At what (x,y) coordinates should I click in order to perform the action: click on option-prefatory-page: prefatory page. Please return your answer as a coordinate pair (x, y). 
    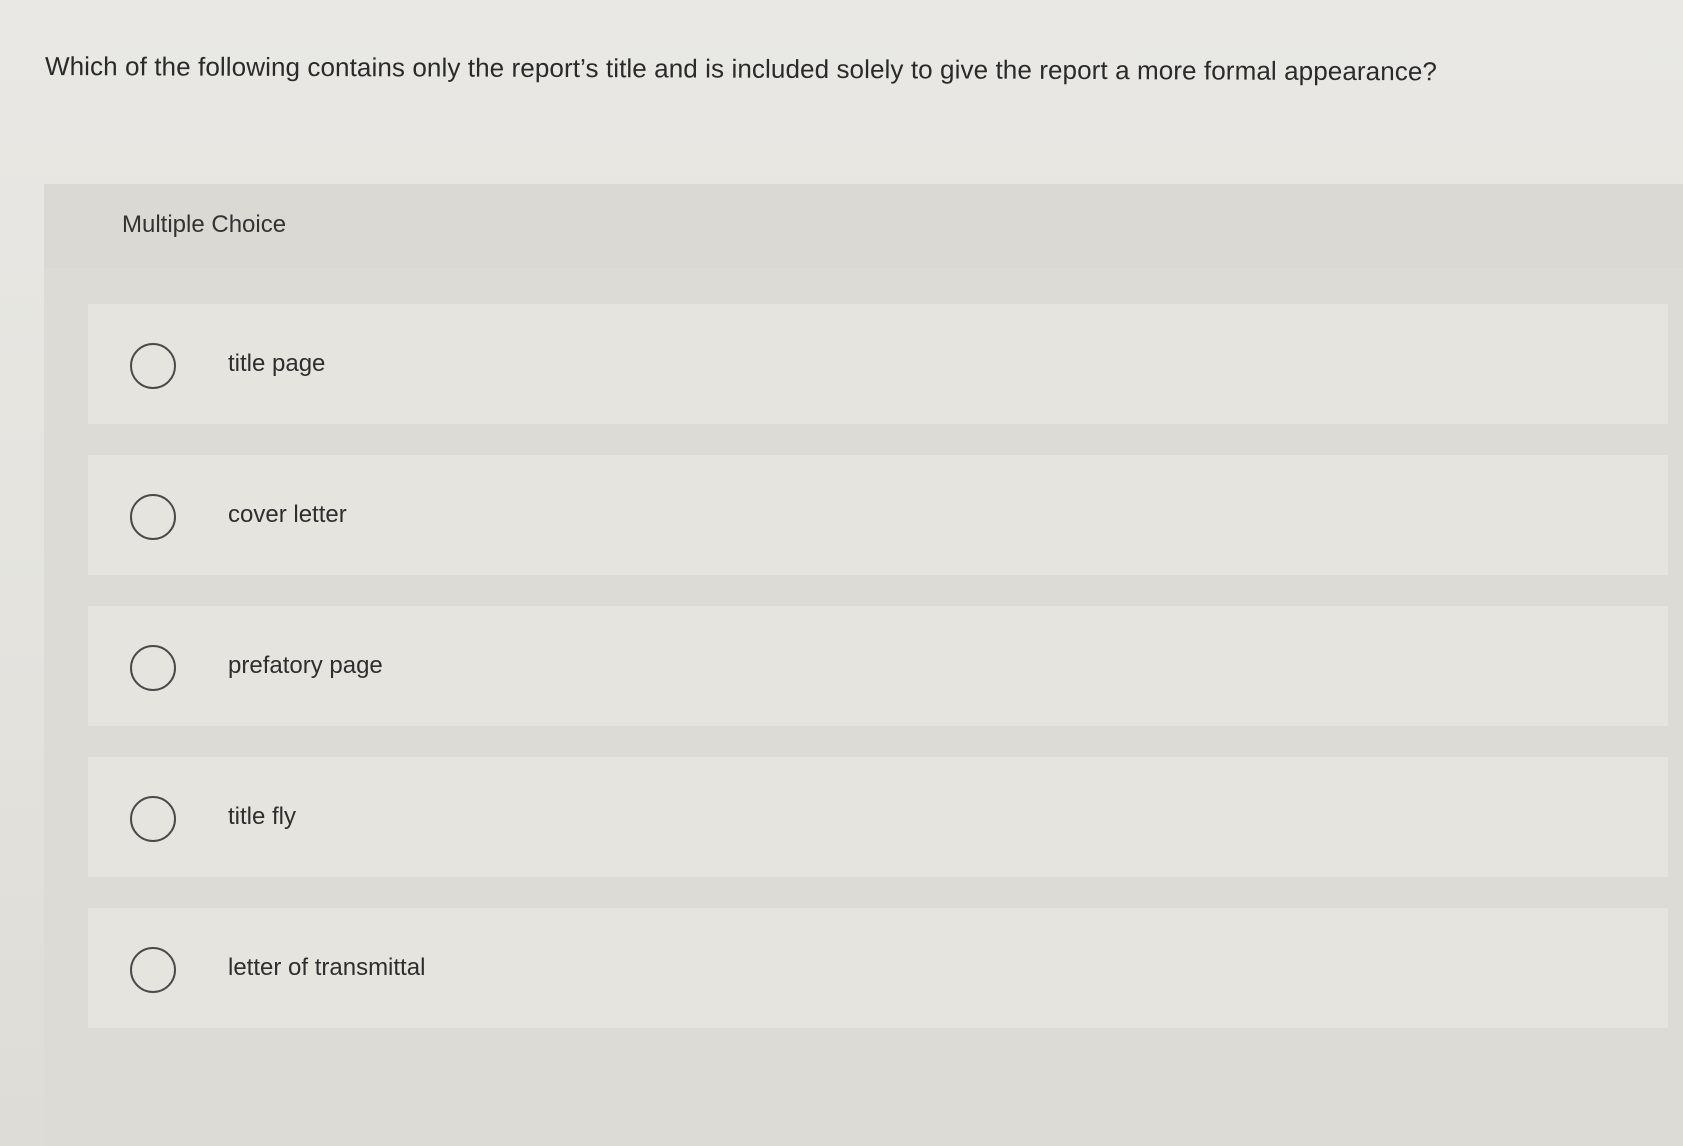
    Looking at the image, I should click on (878, 666).